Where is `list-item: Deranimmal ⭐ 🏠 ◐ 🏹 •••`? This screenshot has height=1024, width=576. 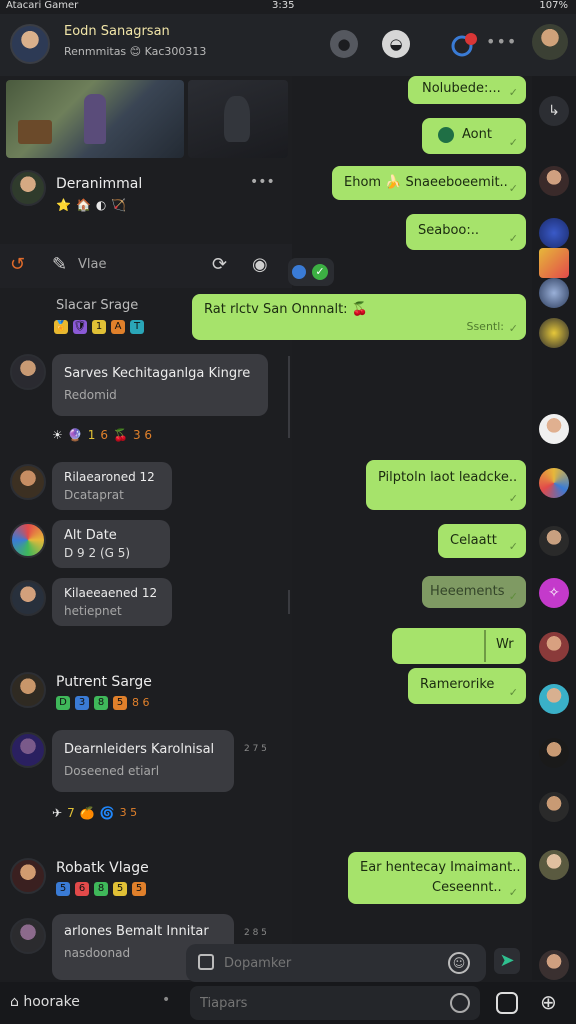
list-item: Deranimmal ⭐ 🏠 ◐ 🏹 ••• is located at coordinates (146, 203).